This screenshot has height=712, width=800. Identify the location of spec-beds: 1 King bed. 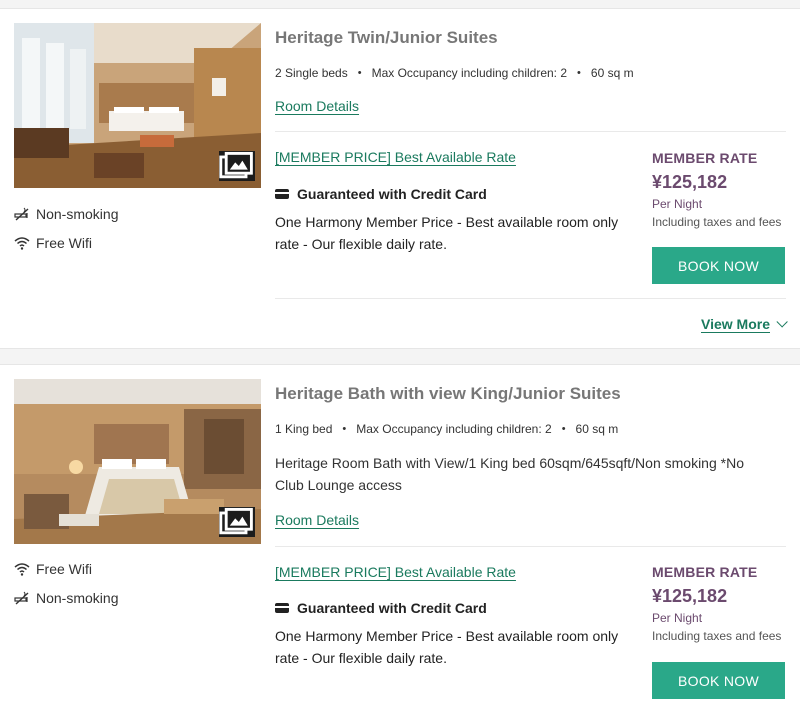
(304, 429).